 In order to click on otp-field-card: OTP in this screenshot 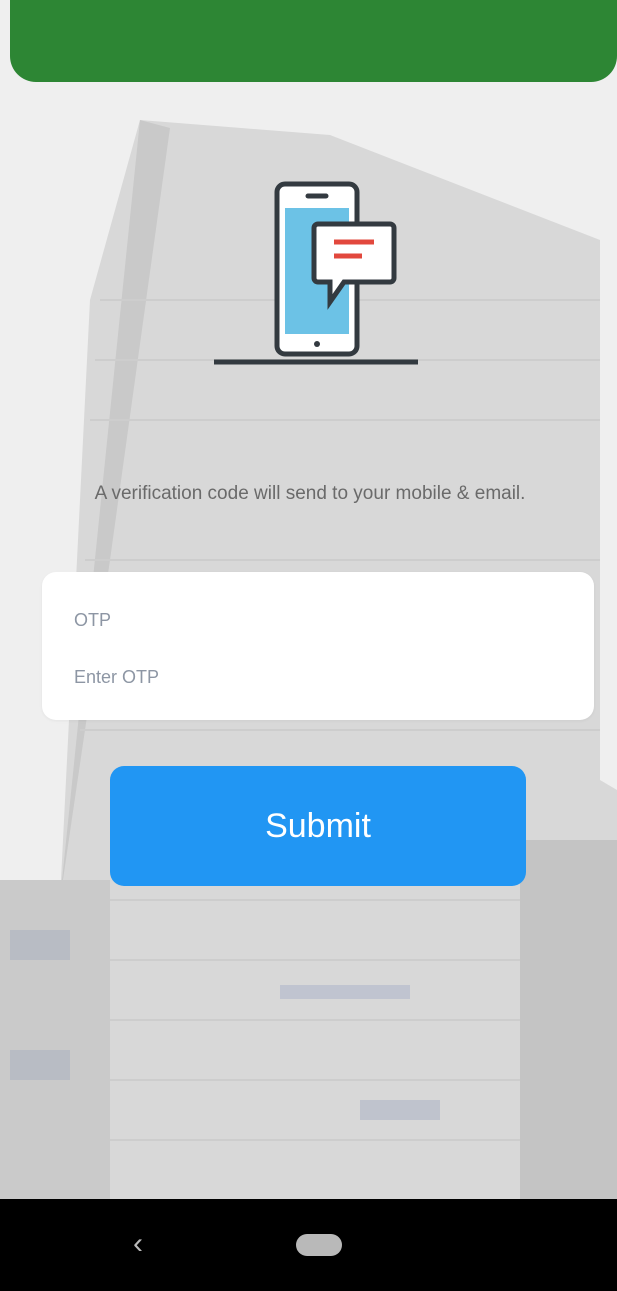, I will do `click(318, 646)`.